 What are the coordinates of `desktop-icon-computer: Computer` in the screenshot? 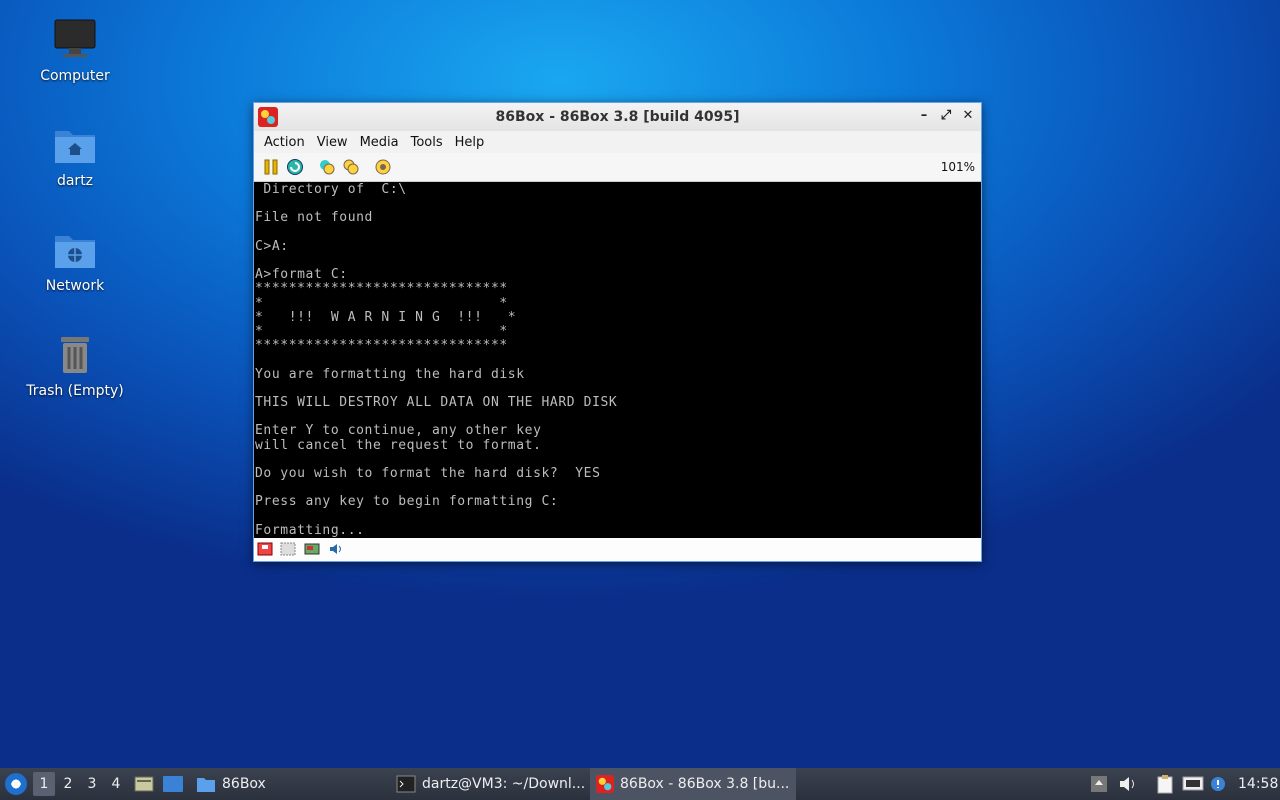 It's located at (75, 50).